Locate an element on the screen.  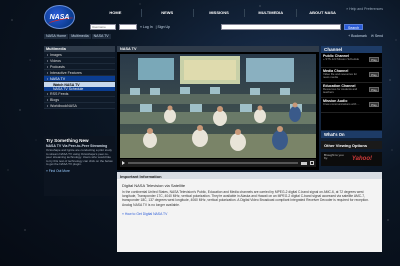
send-label: Send is located at coordinates (378, 36).